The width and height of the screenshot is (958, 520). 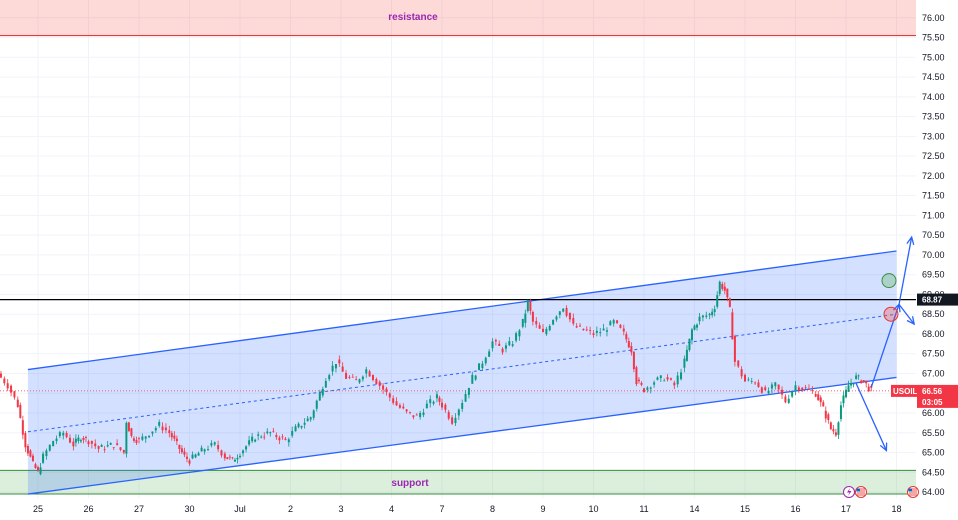 I want to click on time-axis: 25 26 27 30 Jul 2 3 4 7 8 9 10 11 14 15 16 17 18, so click(x=467, y=509).